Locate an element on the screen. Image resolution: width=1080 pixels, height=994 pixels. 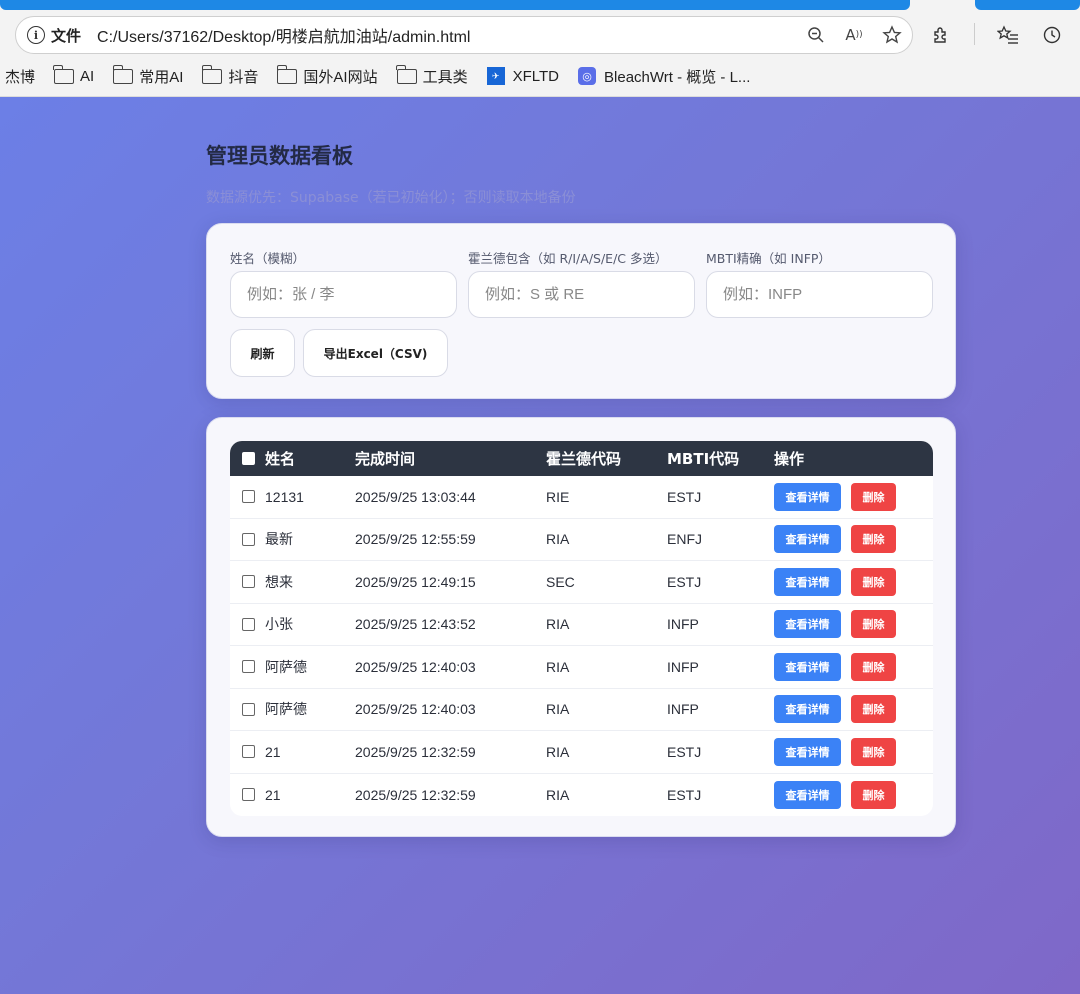
xfltd-favicon-icon: ✈ is located at coordinates (495, 76).